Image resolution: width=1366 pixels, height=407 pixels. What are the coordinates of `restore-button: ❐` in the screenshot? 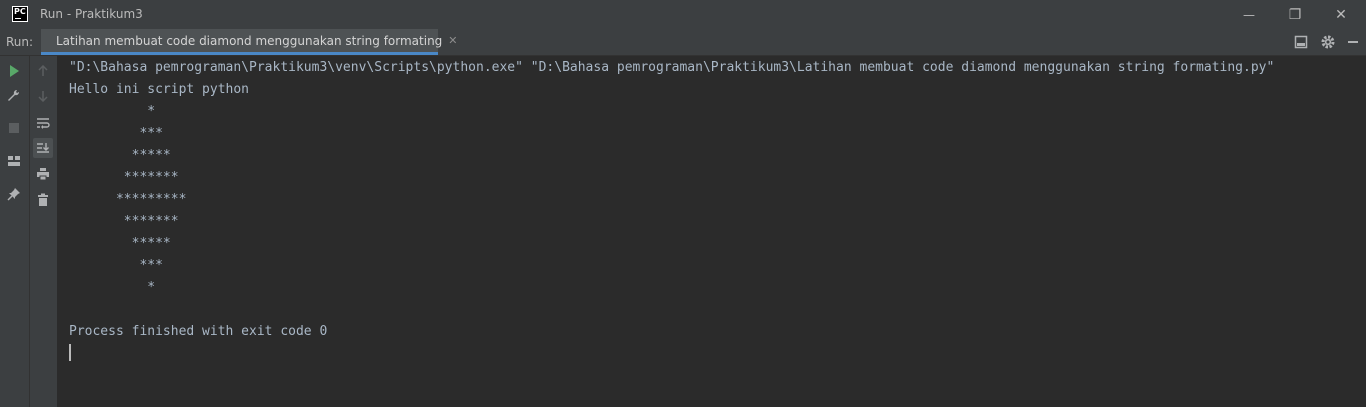 It's located at (1295, 14).